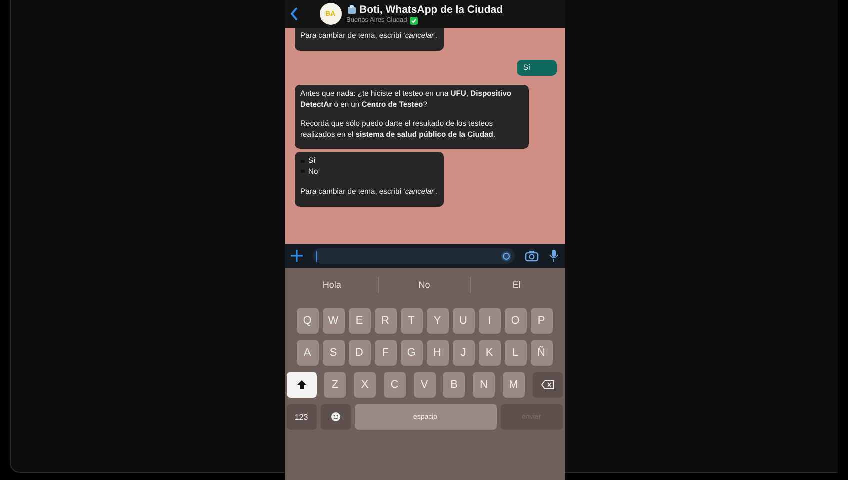 The height and width of the screenshot is (480, 848). I want to click on key: O, so click(515, 321).